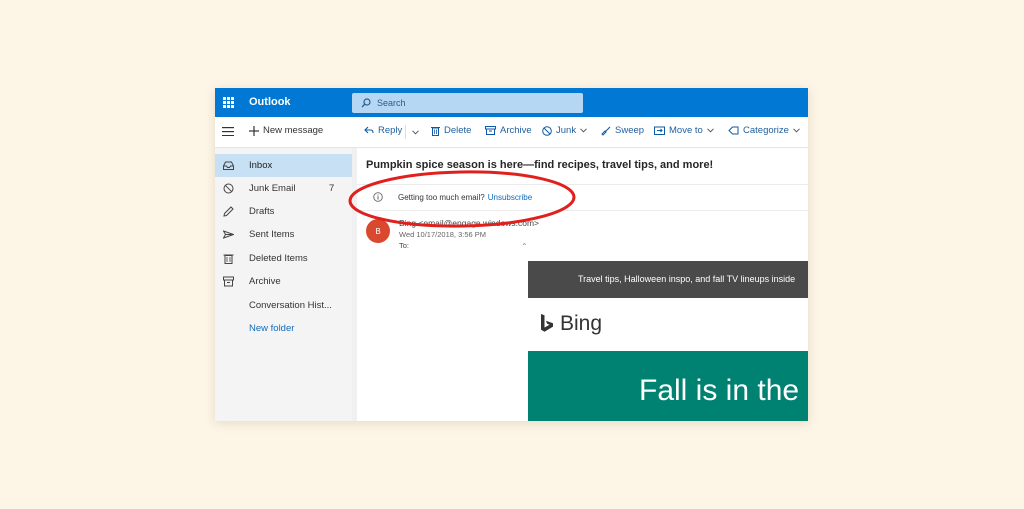 This screenshot has width=1024, height=509. I want to click on message-date: Wed 10/17/2018, 3:56 PM, so click(443, 234).